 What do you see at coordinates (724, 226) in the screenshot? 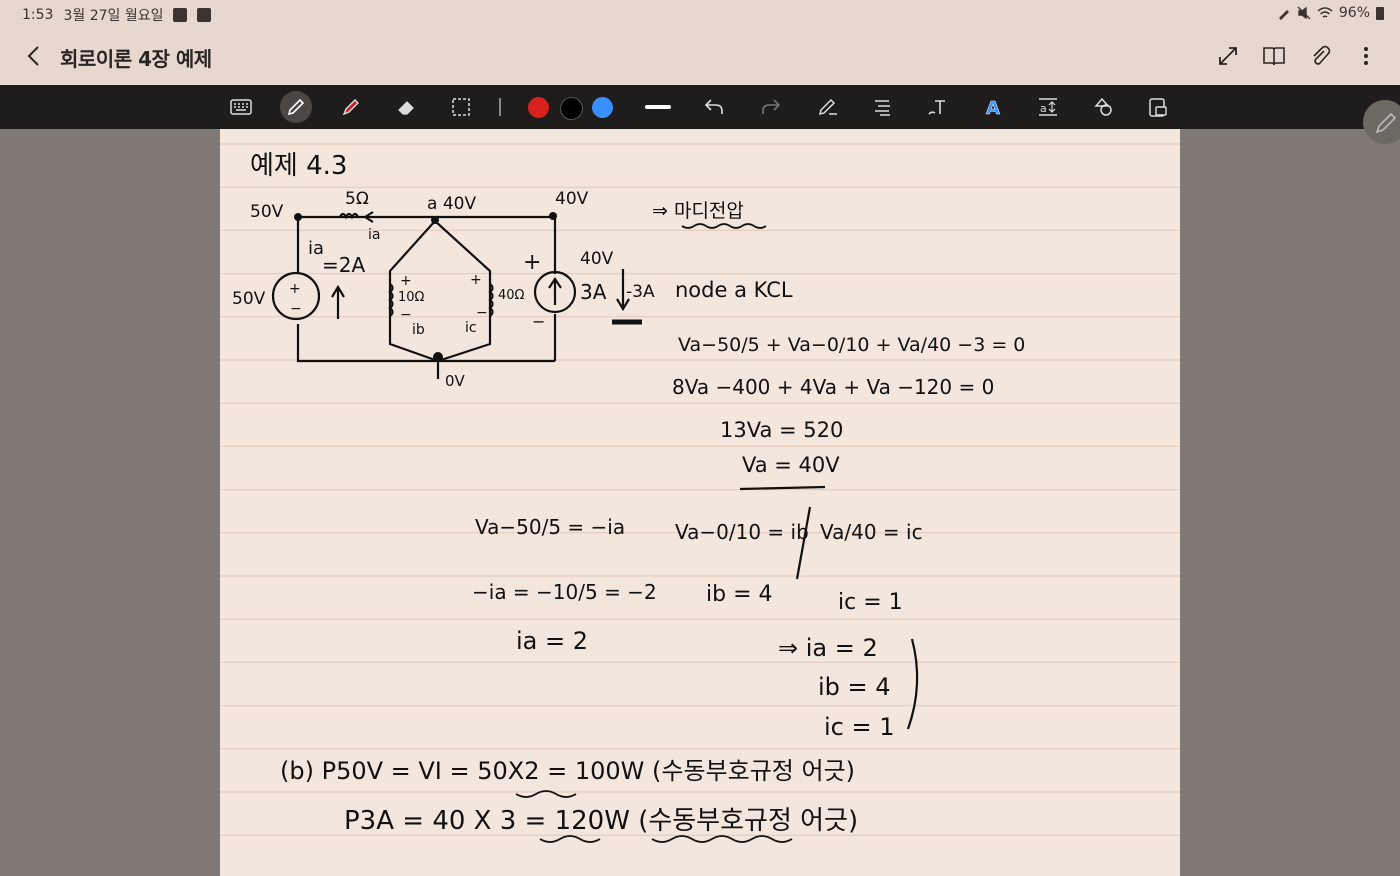
I see `underline-squiggle` at bounding box center [724, 226].